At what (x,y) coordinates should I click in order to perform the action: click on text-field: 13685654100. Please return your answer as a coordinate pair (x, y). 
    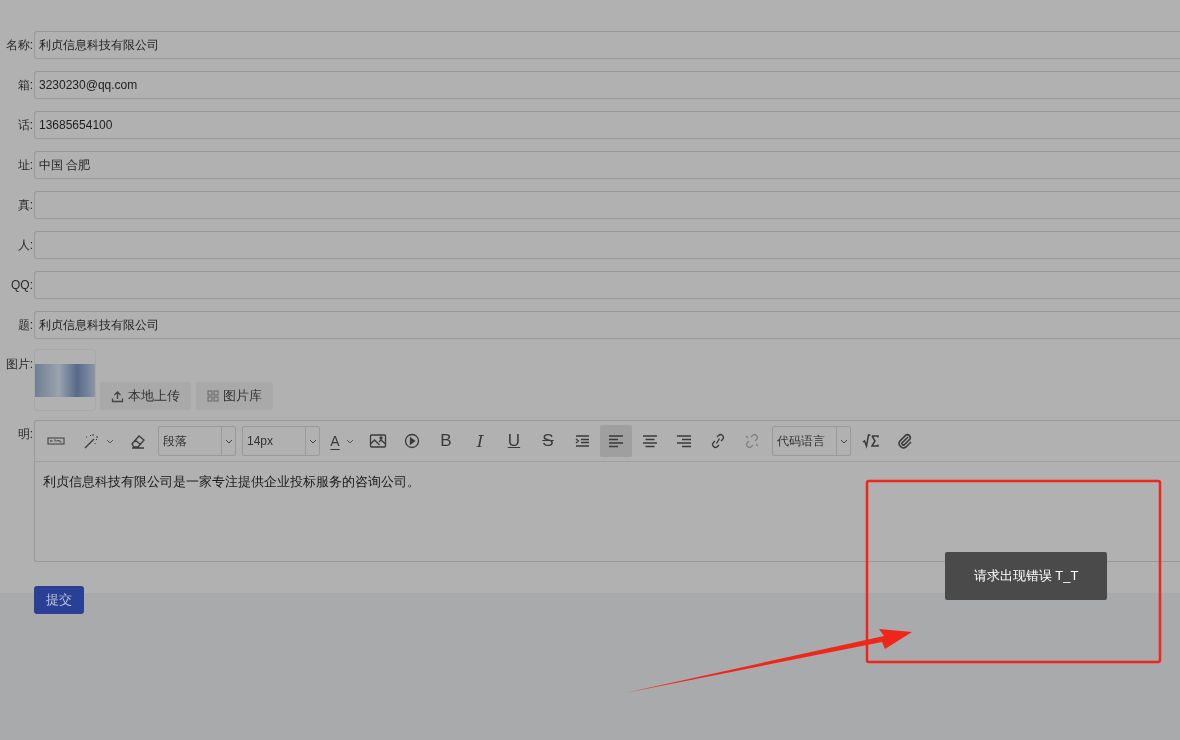
    Looking at the image, I should click on (607, 125).